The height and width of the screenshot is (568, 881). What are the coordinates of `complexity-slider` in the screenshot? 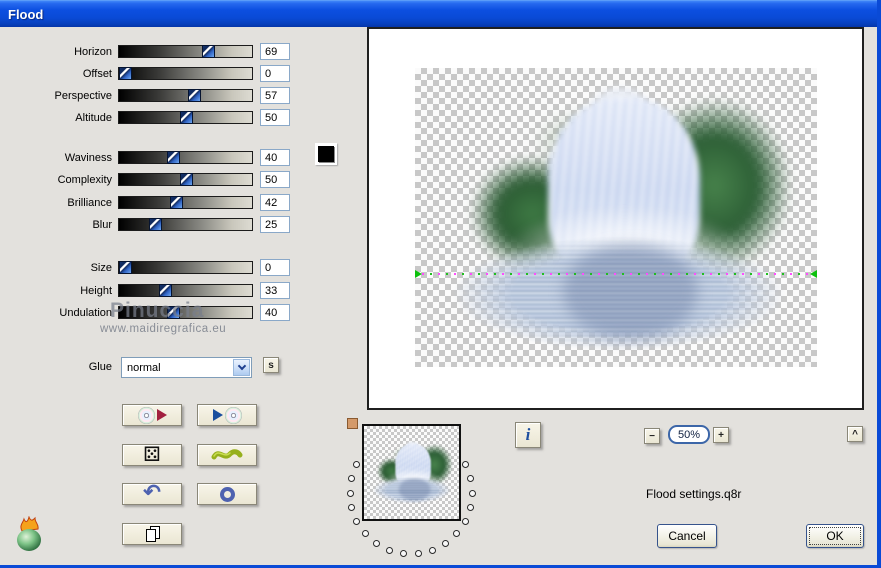 It's located at (185, 179).